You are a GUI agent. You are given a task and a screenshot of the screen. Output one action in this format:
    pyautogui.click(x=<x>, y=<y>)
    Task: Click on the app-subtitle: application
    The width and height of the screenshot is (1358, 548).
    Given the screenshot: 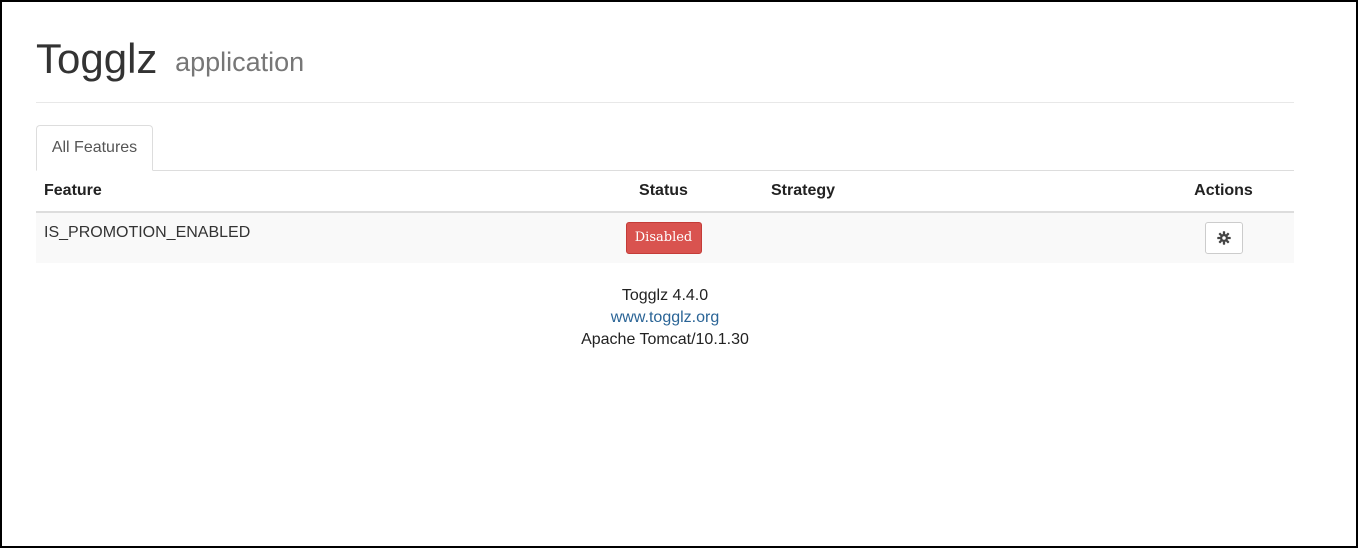 What is the action you would take?
    pyautogui.click(x=240, y=62)
    